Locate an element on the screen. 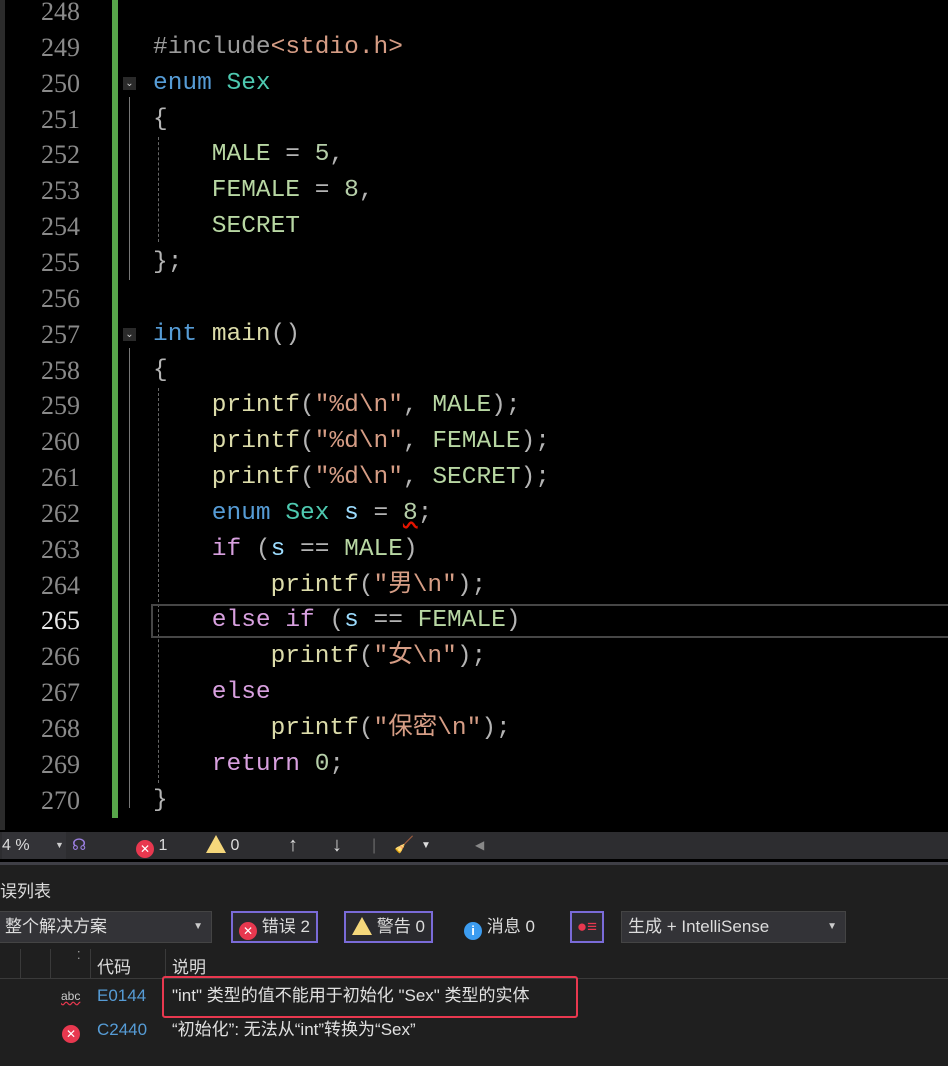 This screenshot has height=1066, width=948. code-line: SECRET is located at coordinates (256, 227).